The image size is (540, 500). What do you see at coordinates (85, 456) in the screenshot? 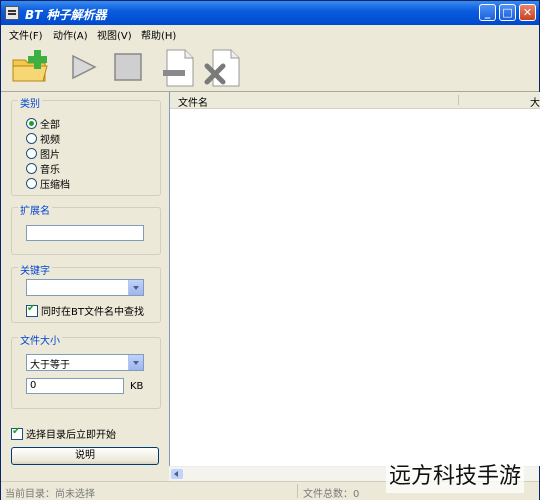
I see `help-button: 说明` at bounding box center [85, 456].